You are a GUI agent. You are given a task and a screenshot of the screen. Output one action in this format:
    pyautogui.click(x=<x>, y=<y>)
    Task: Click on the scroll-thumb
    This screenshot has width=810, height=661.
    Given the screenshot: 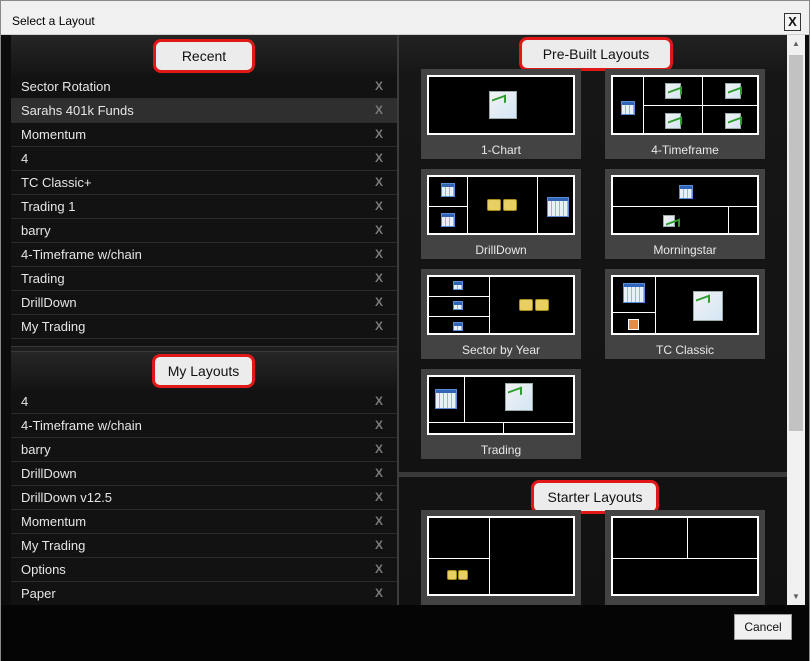 What is the action you would take?
    pyautogui.click(x=796, y=243)
    